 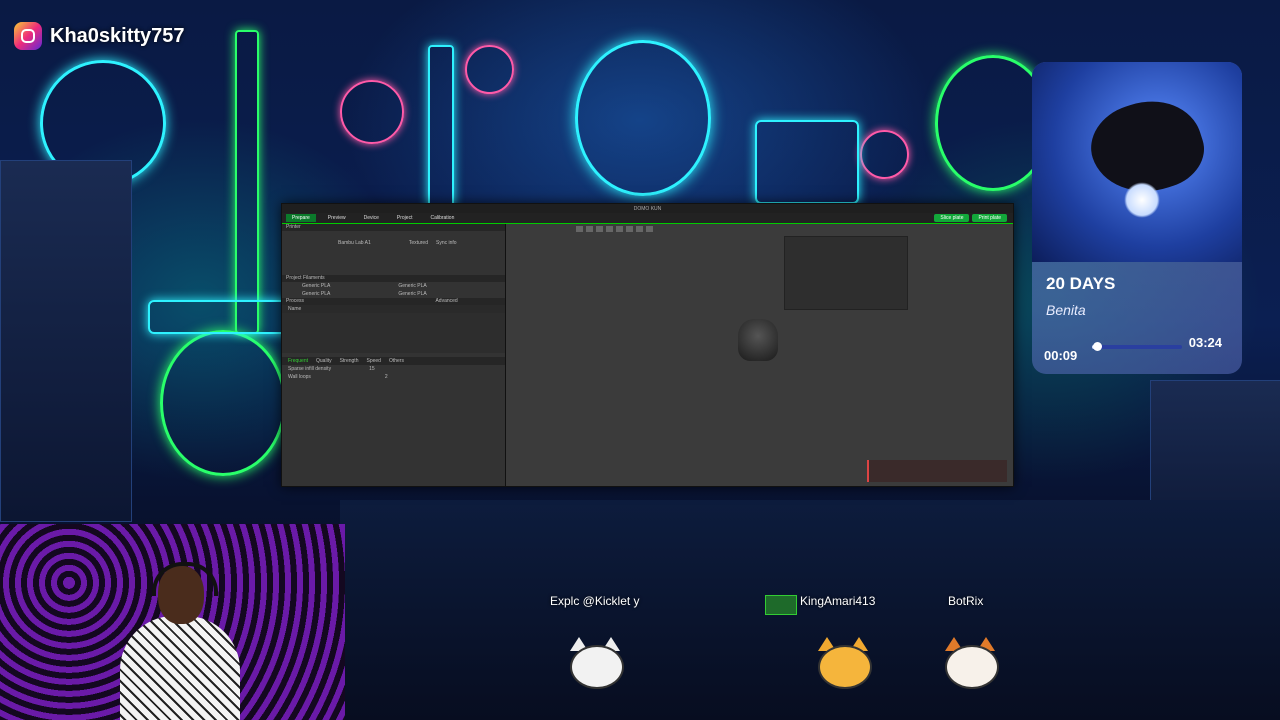 I want to click on neon-cat-lower-left, so click(x=223, y=403).